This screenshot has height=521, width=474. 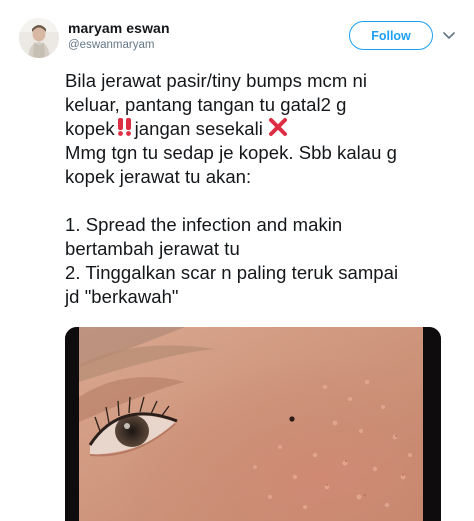 What do you see at coordinates (232, 272) in the screenshot?
I see `tweet-line: 2. Tinggalkan scar n paling teruk sampai` at bounding box center [232, 272].